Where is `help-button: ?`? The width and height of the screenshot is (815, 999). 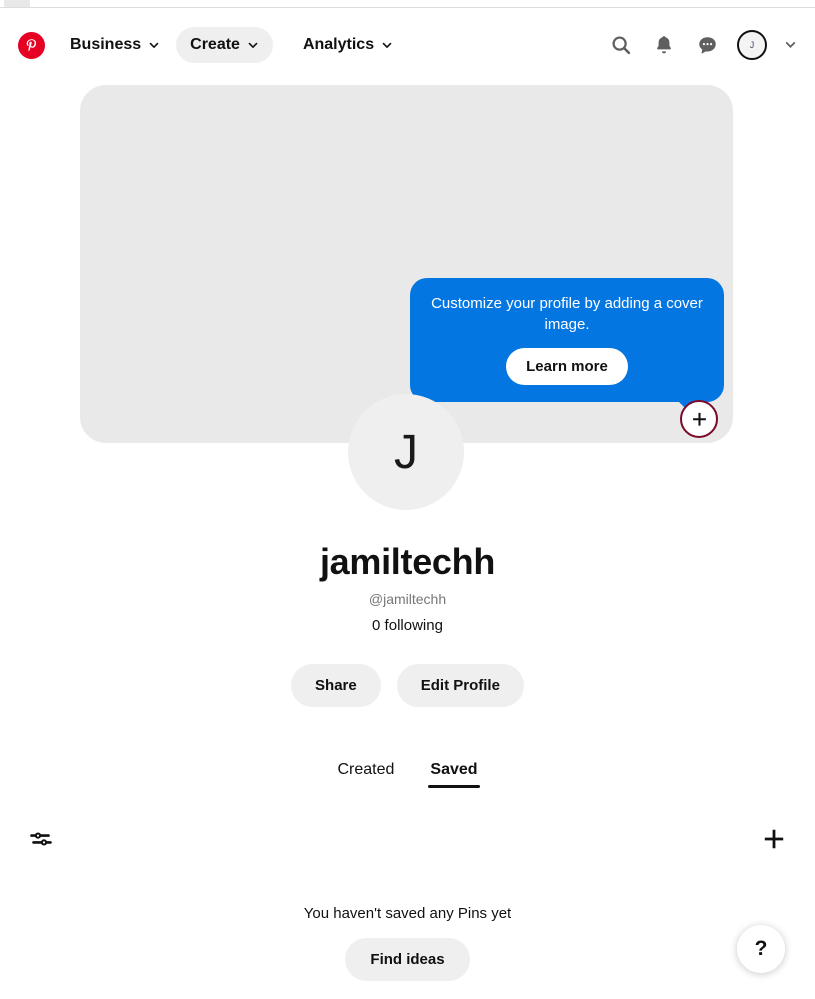 help-button: ? is located at coordinates (761, 949).